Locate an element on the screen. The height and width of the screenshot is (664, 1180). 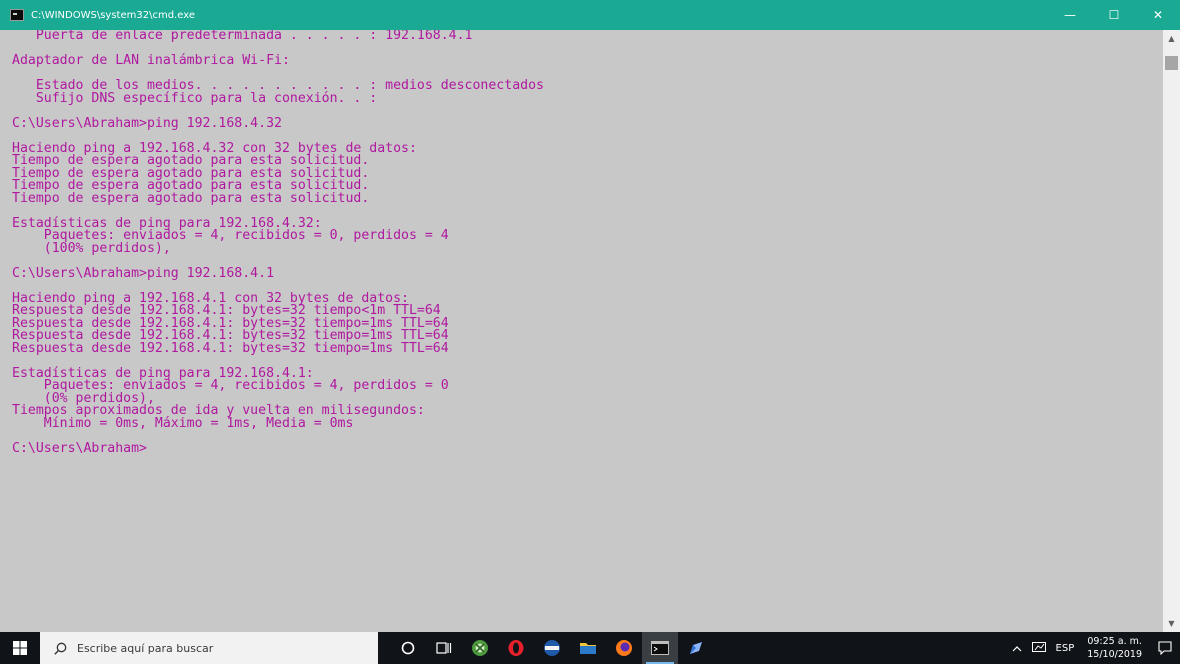
cortana-button is located at coordinates (408, 648).